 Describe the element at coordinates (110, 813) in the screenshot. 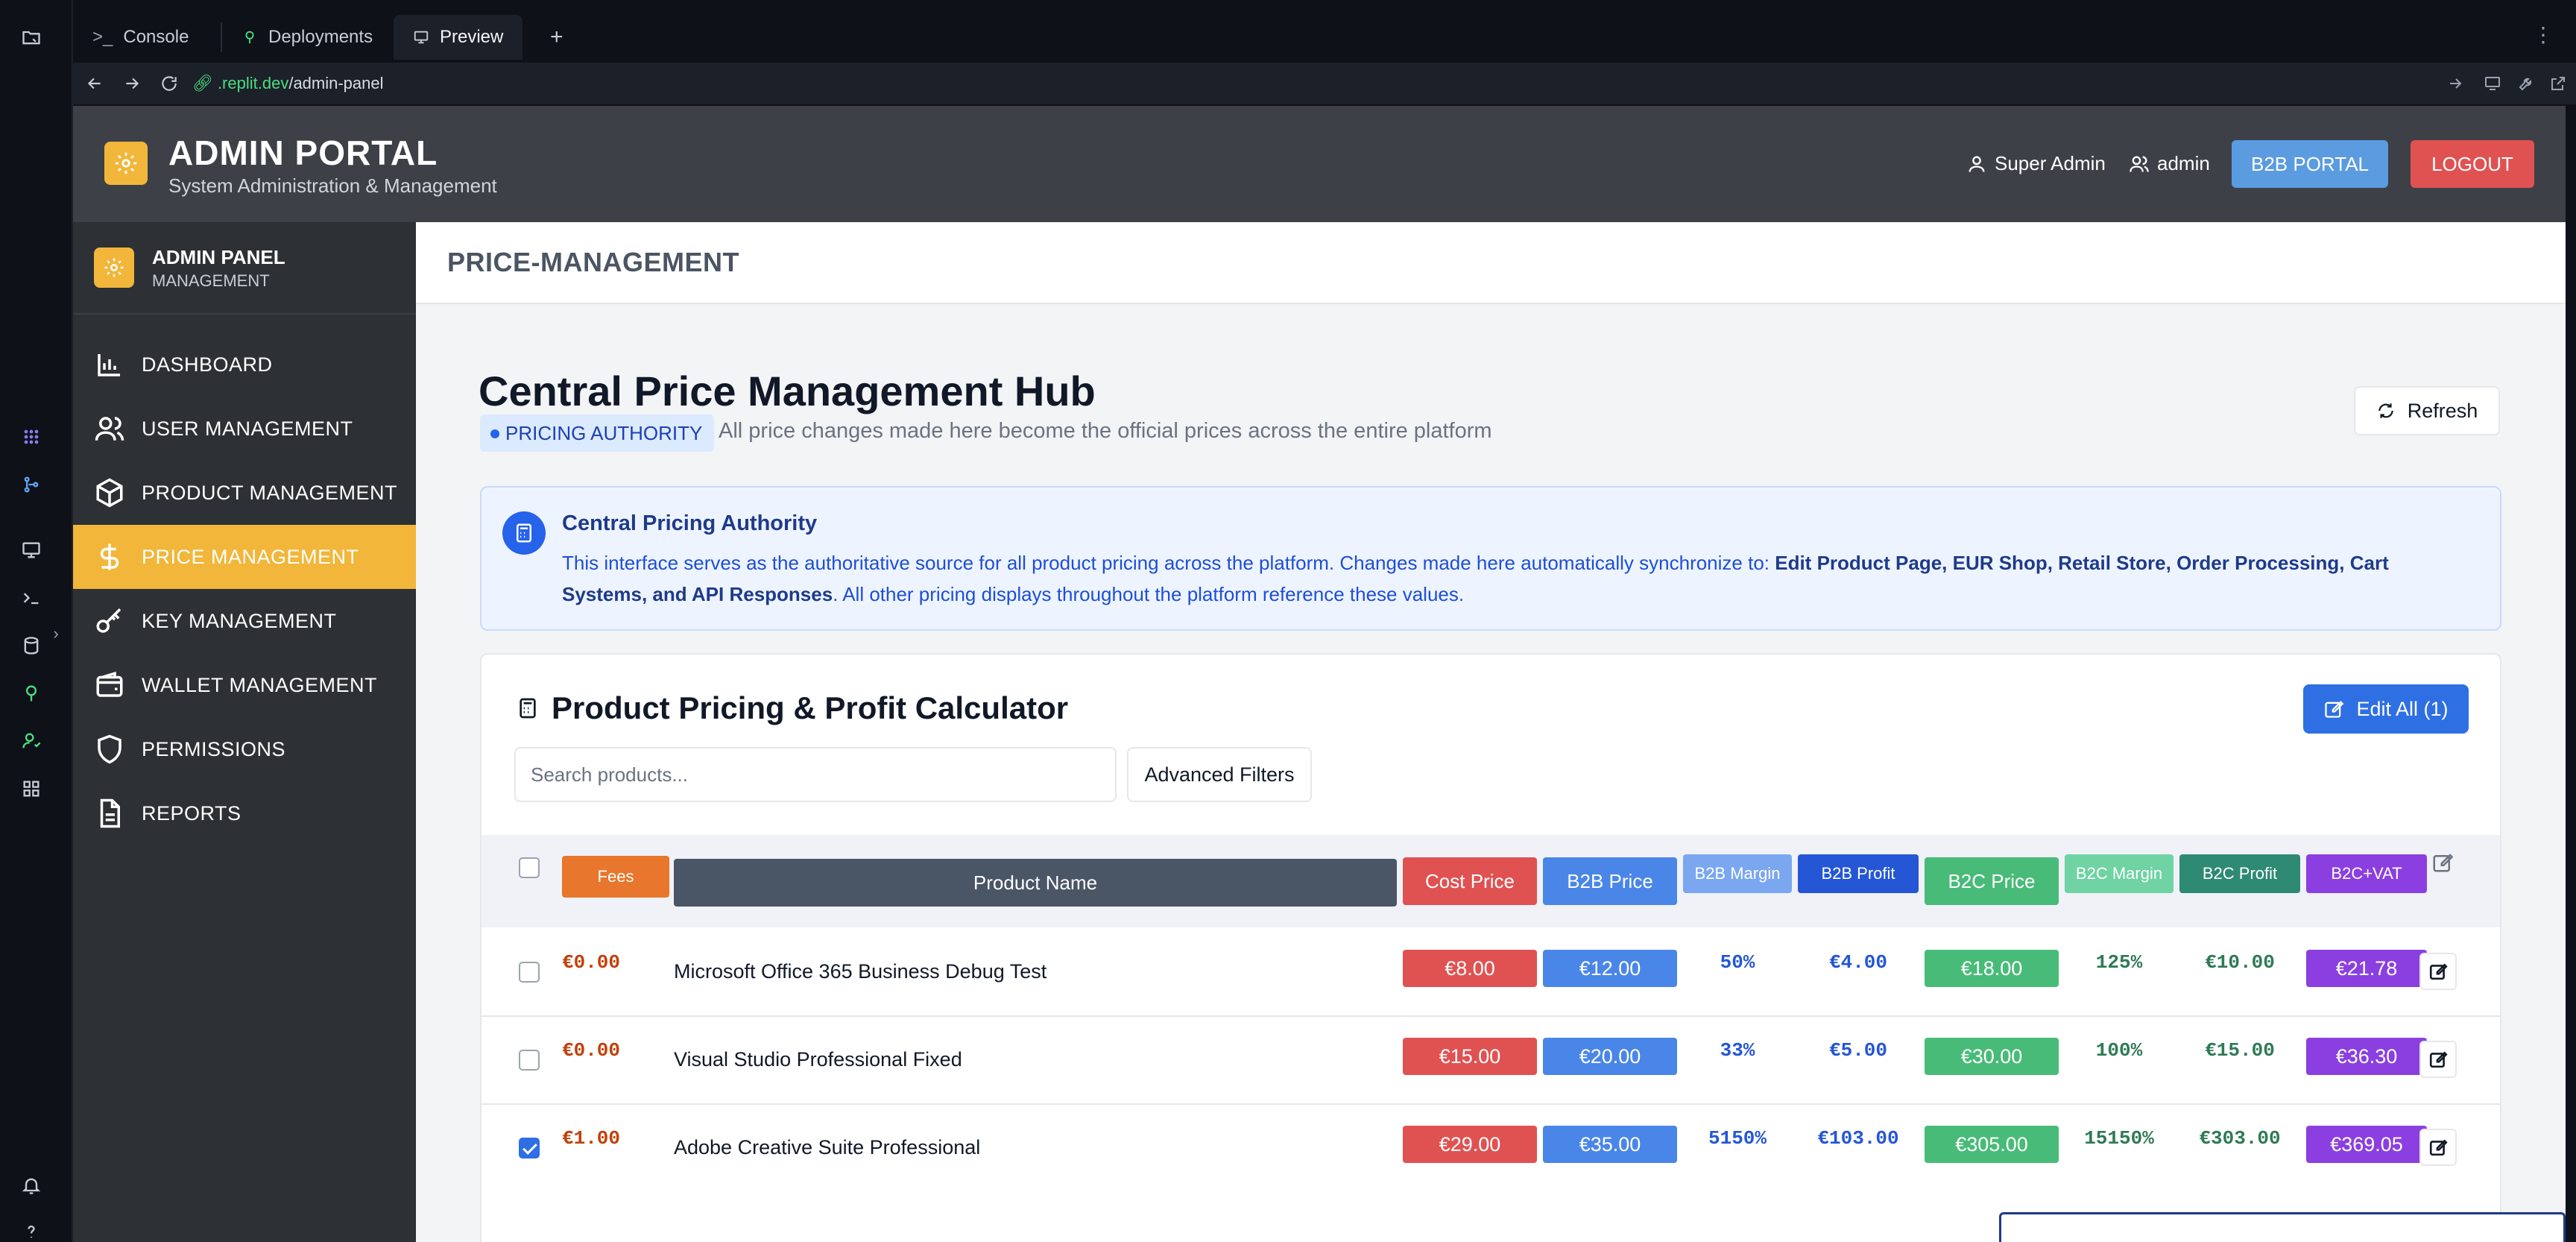

I see `file-icon` at that location.